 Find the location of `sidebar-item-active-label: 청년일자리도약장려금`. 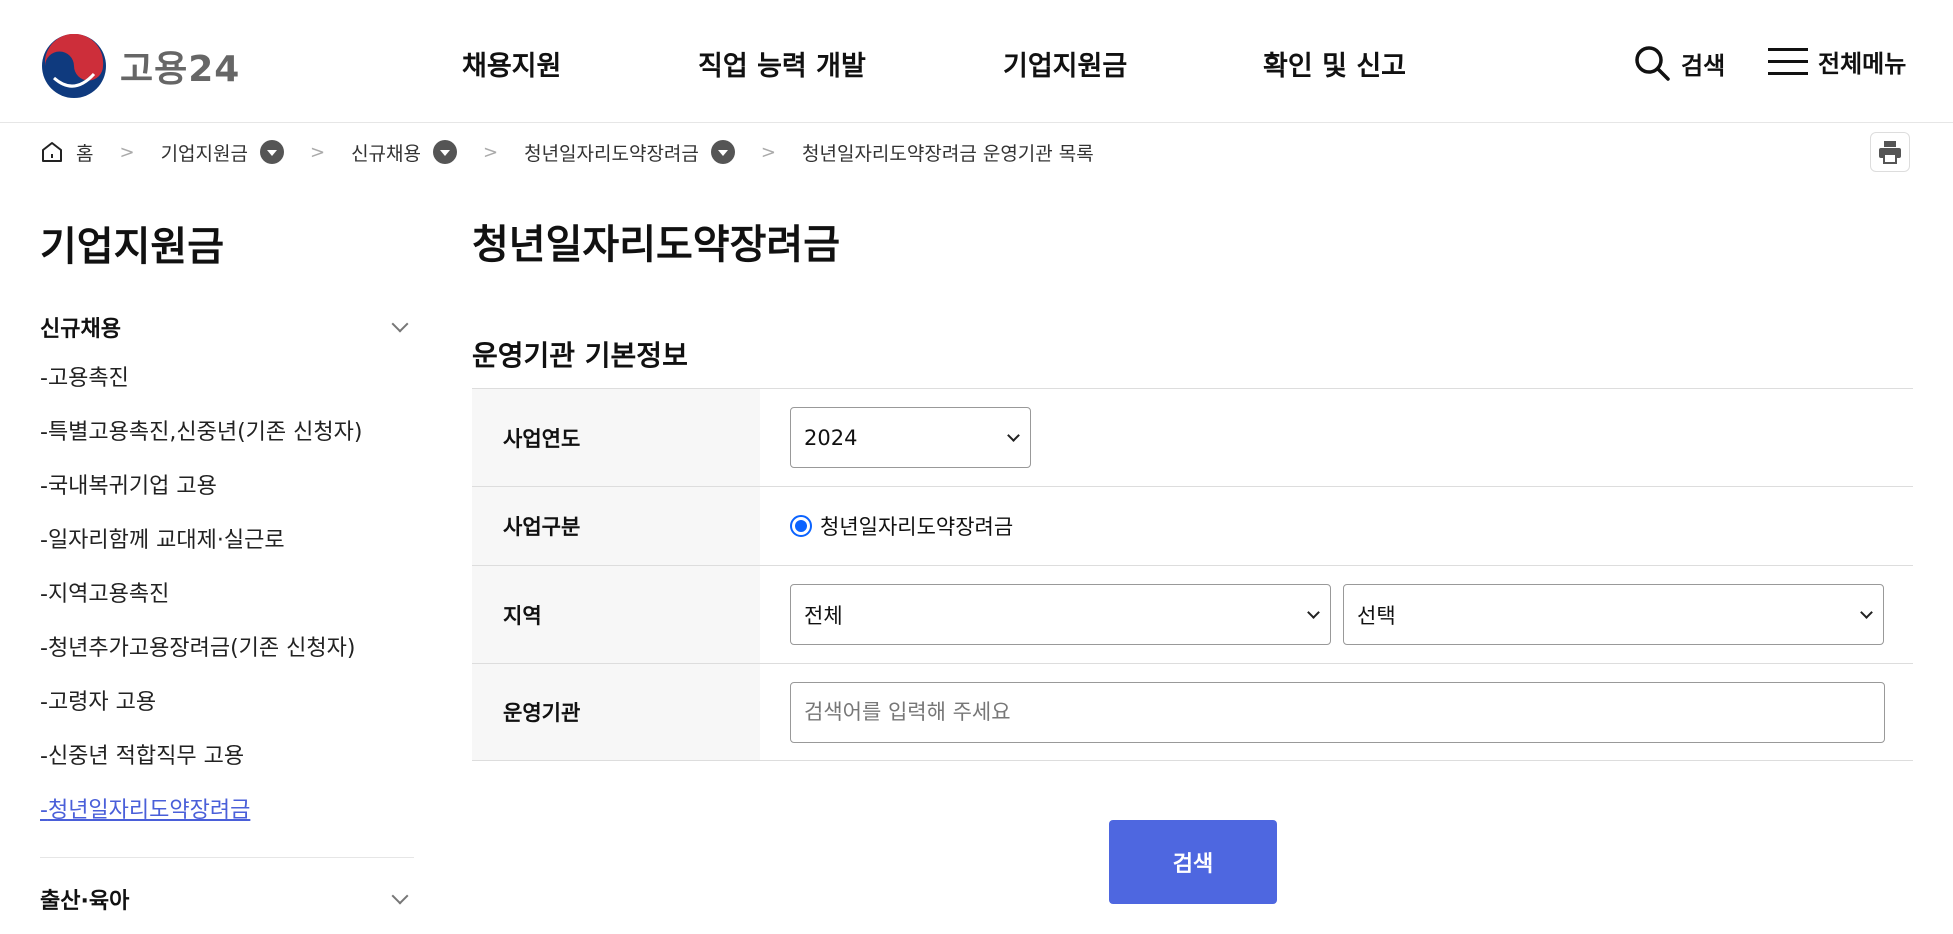

sidebar-item-active-label: 청년일자리도약장려금 is located at coordinates (149, 810).